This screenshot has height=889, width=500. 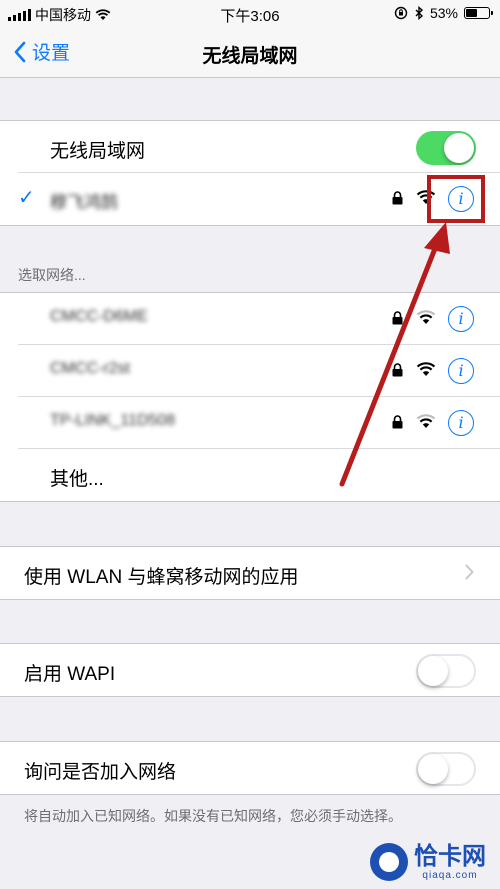 What do you see at coordinates (450, 875) in the screenshot?
I see `watermark-url: qiaqa.com` at bounding box center [450, 875].